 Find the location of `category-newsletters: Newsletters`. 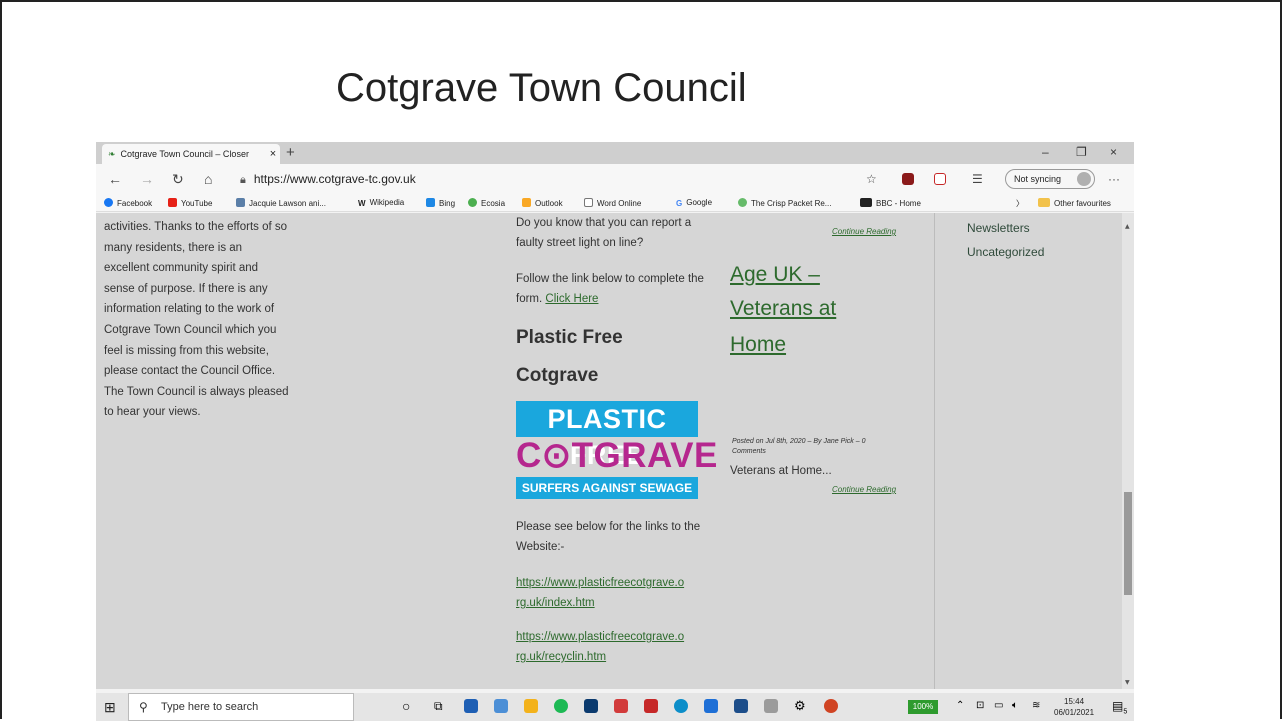

category-newsletters: Newsletters is located at coordinates (998, 228).